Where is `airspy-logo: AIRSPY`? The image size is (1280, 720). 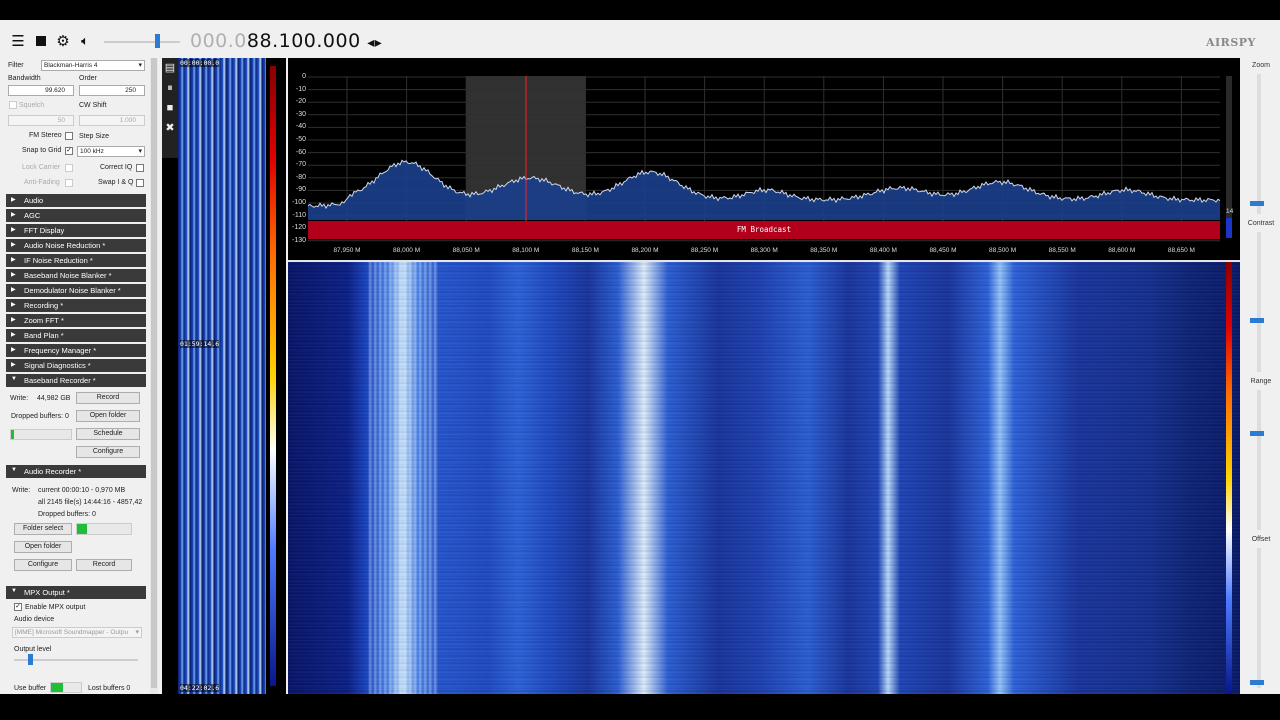
airspy-logo: AIRSPY is located at coordinates (1231, 42).